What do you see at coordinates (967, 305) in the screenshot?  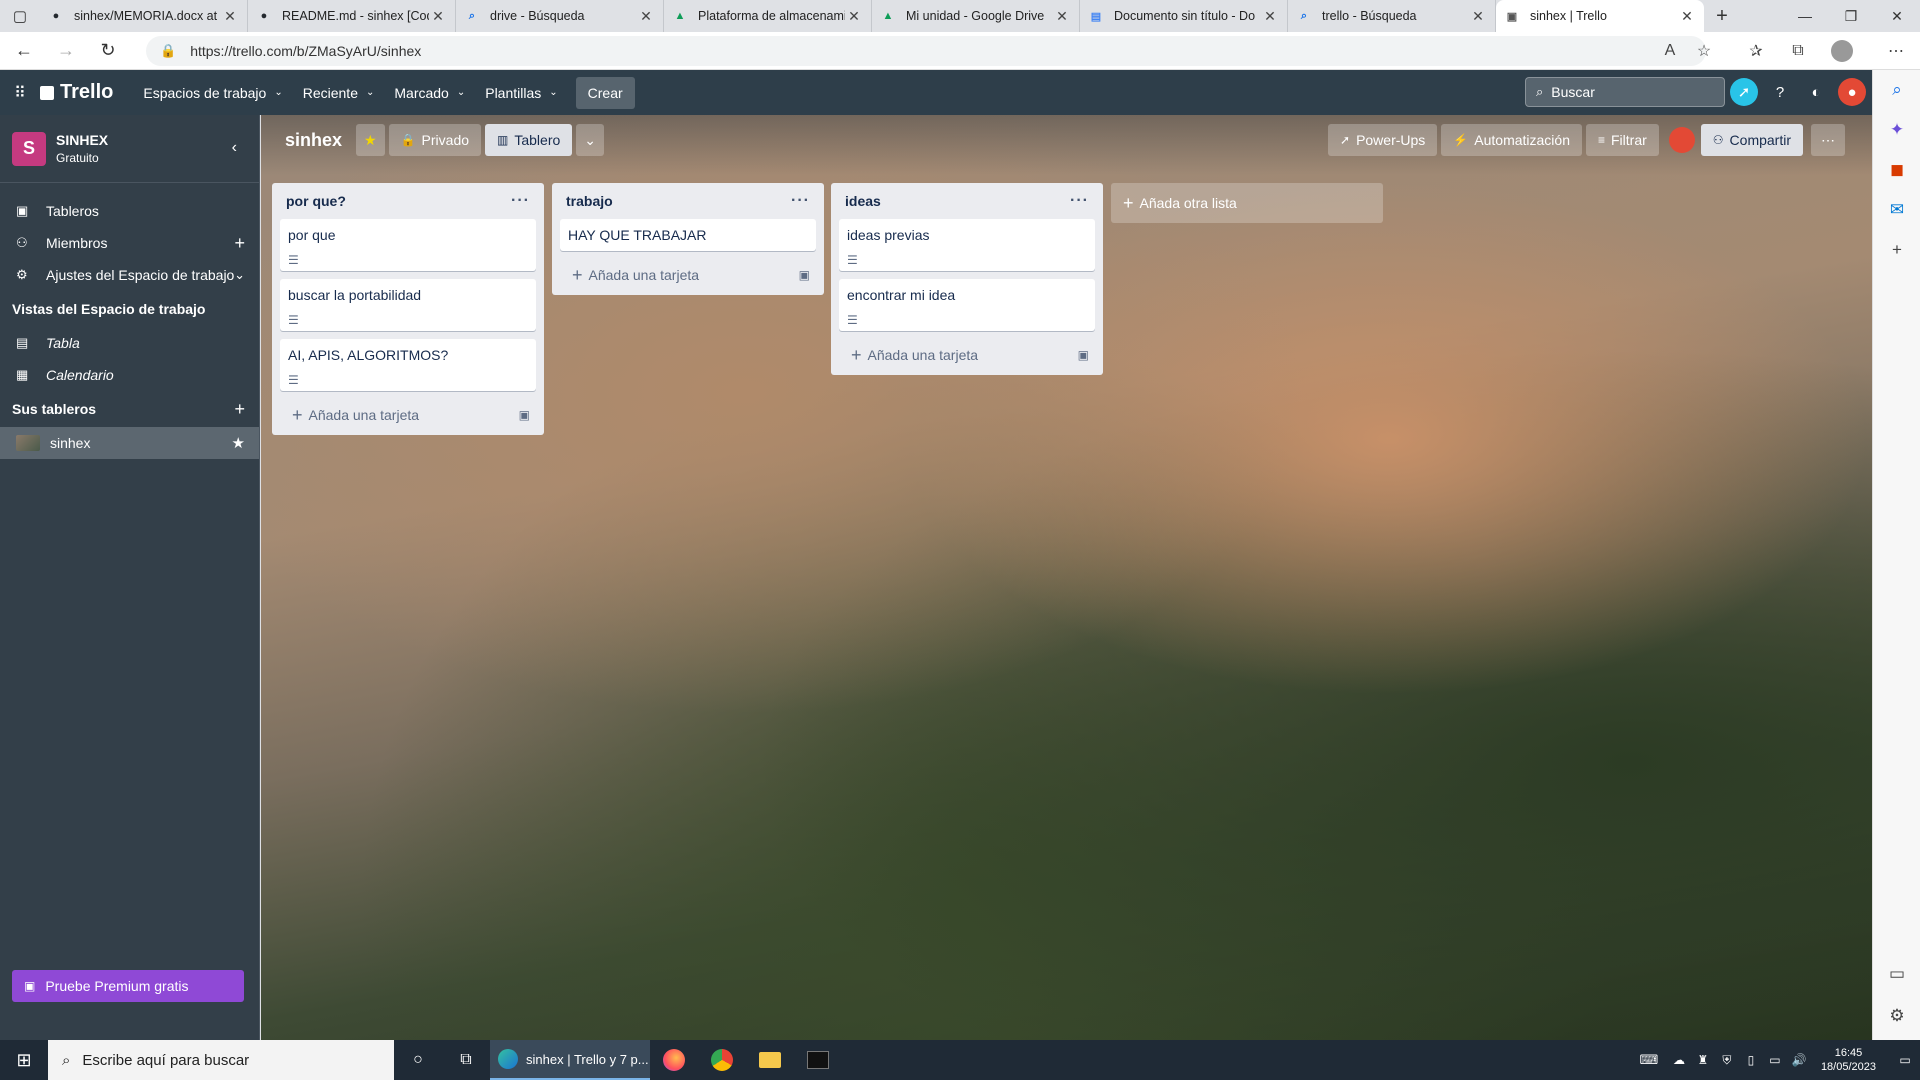 I see `card: encontrar mi idea ☰` at bounding box center [967, 305].